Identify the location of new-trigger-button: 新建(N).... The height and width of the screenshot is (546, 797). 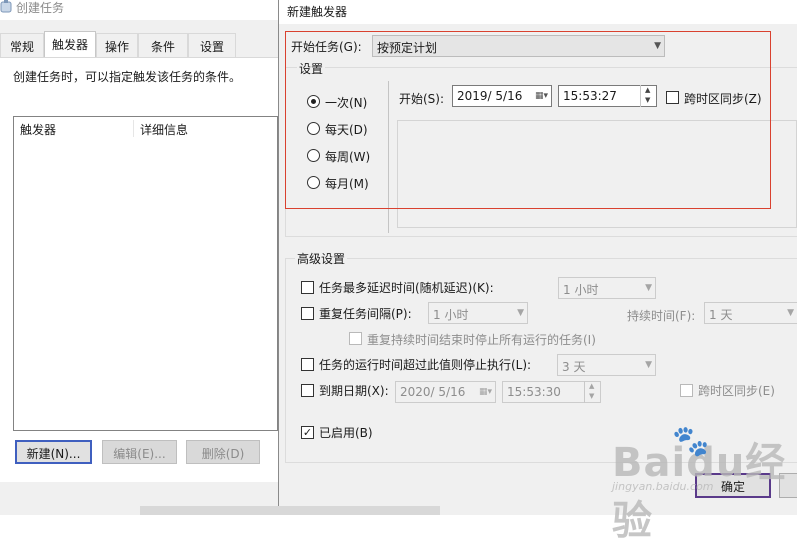
(53, 452).